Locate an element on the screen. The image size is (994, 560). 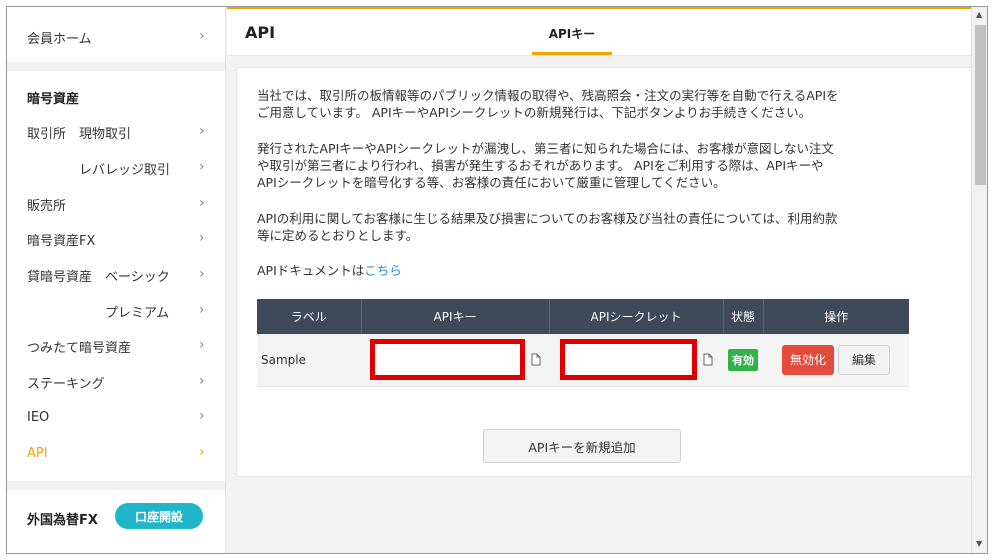
redacted-api-secret is located at coordinates (628, 360).